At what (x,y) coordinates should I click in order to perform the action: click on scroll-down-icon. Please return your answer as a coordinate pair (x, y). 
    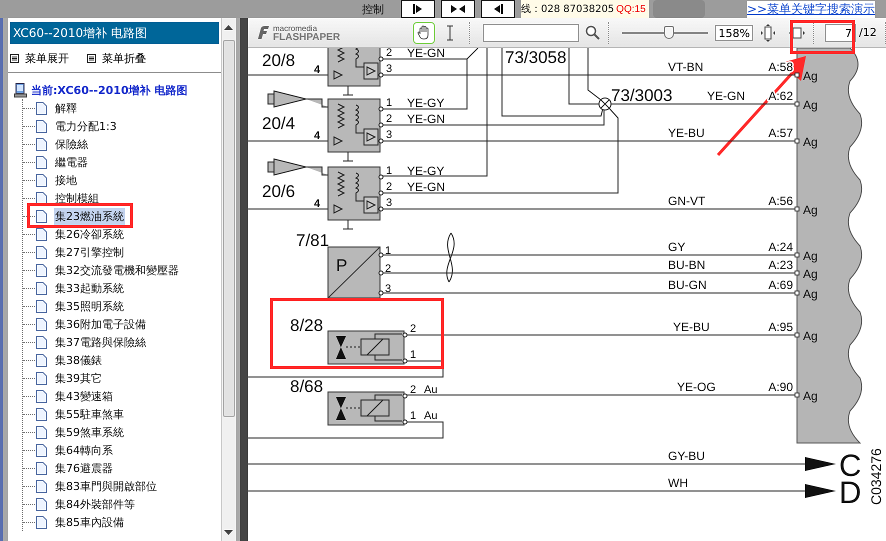
    Looking at the image, I should click on (229, 532).